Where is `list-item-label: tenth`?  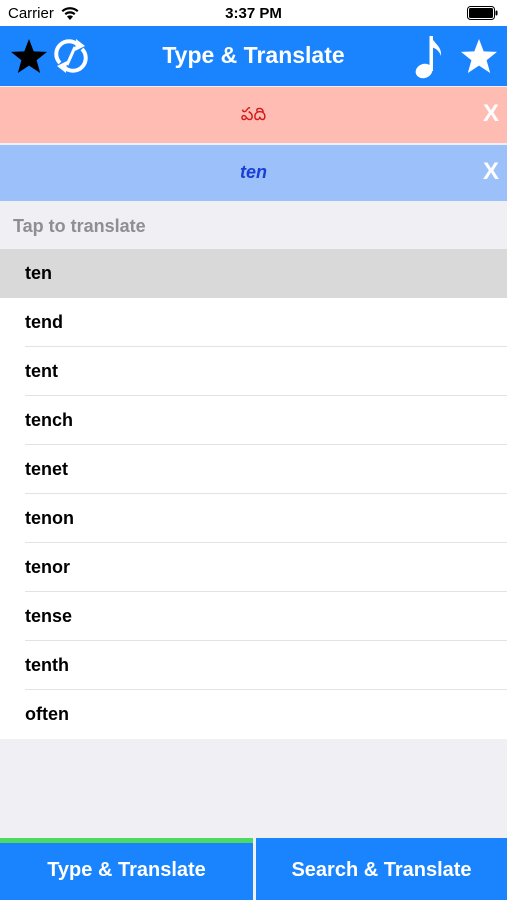 list-item-label: tenth is located at coordinates (47, 665).